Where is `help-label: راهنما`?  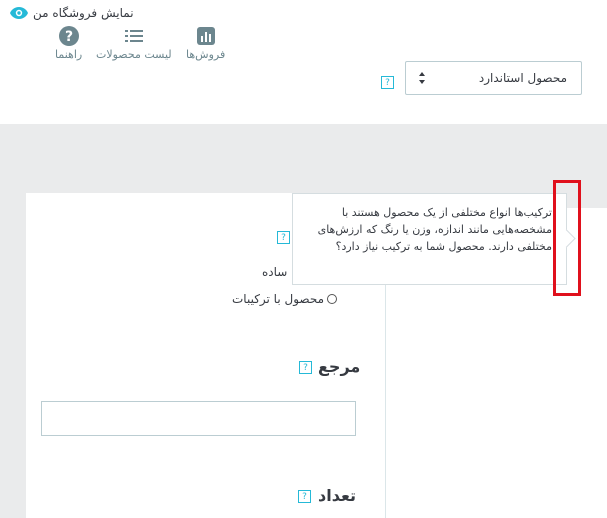
help-label: راهنما is located at coordinates (69, 54).